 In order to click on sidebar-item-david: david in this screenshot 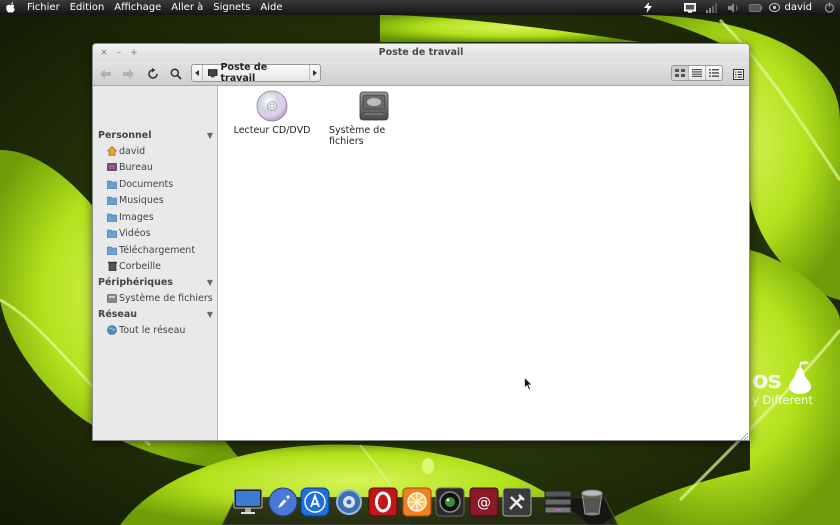, I will do `click(161, 151)`.